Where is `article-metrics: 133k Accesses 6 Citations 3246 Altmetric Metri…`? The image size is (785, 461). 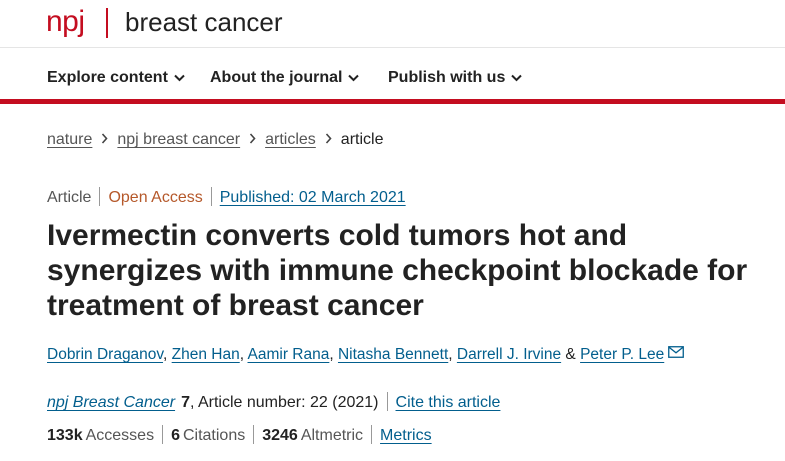 article-metrics: 133k Accesses 6 Citations 3246 Altmetric Metri… is located at coordinates (239, 435).